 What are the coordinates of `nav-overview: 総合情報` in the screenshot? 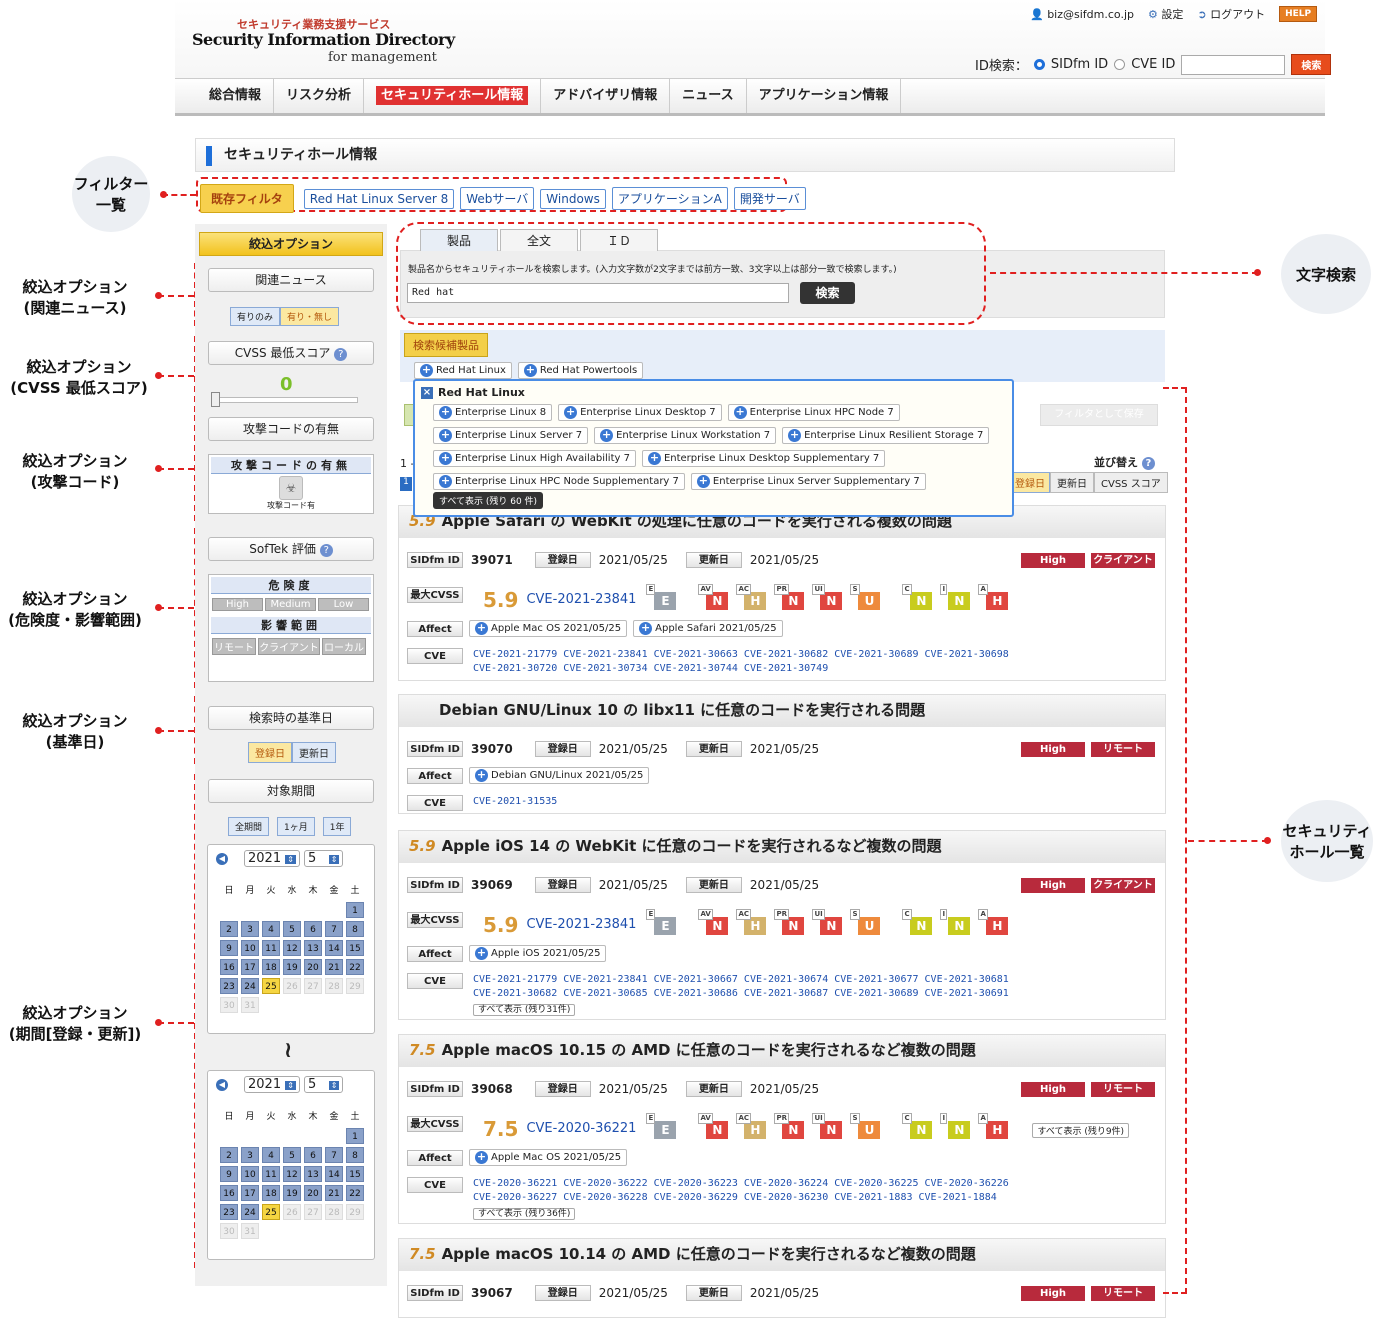 It's located at (236, 96).